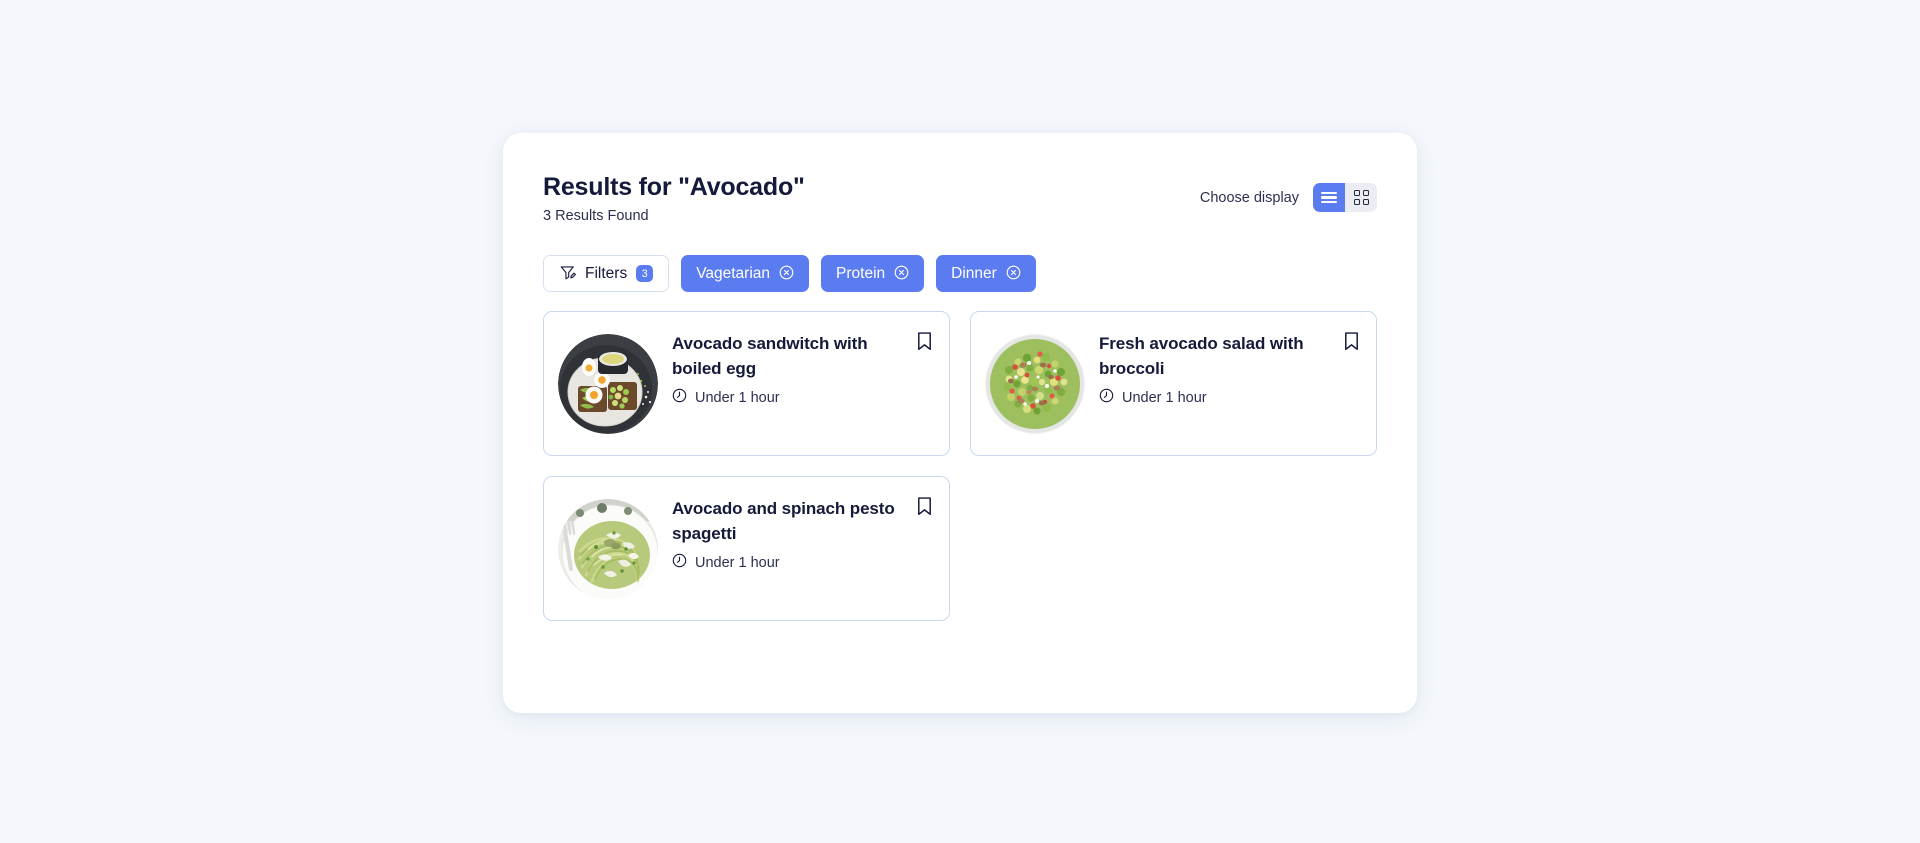 The width and height of the screenshot is (1920, 843). I want to click on avocado-toast-image, so click(608, 383).